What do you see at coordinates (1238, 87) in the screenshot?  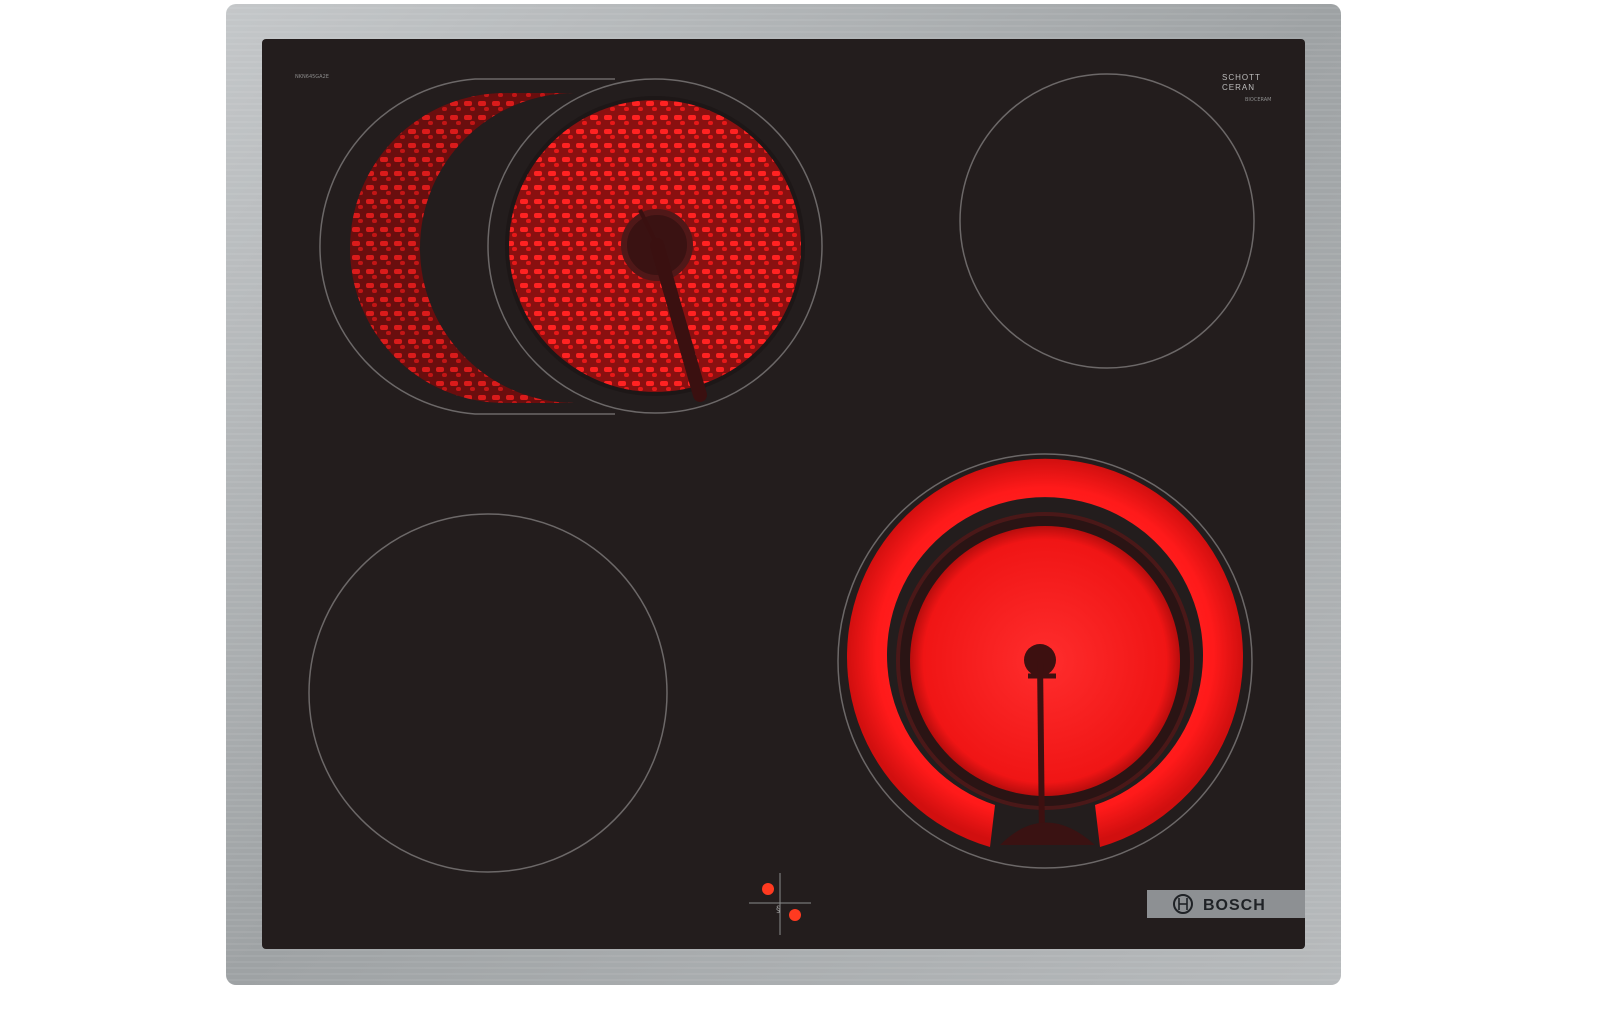 I see `glass-brand-line2: CERAN` at bounding box center [1238, 87].